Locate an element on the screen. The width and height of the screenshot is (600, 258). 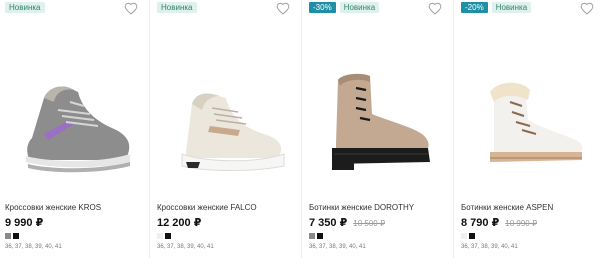
product-name: Кроссовки женские FALCO is located at coordinates (207, 208).